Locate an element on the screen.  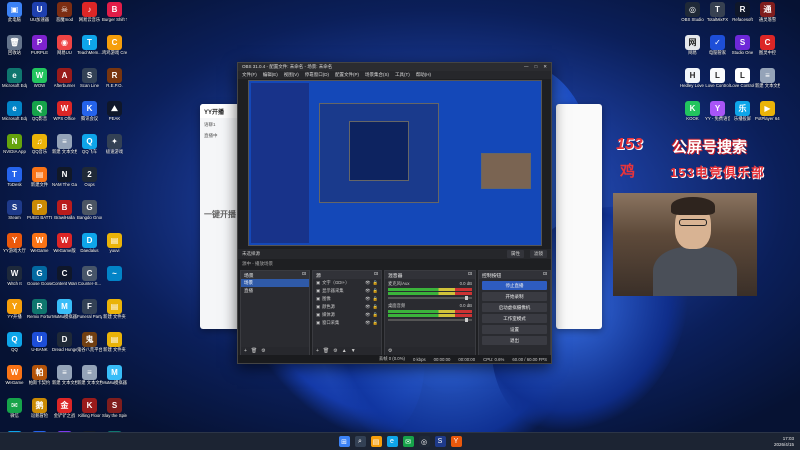
desktop-icon: T ToDesk is located at coordinates (14, 182).